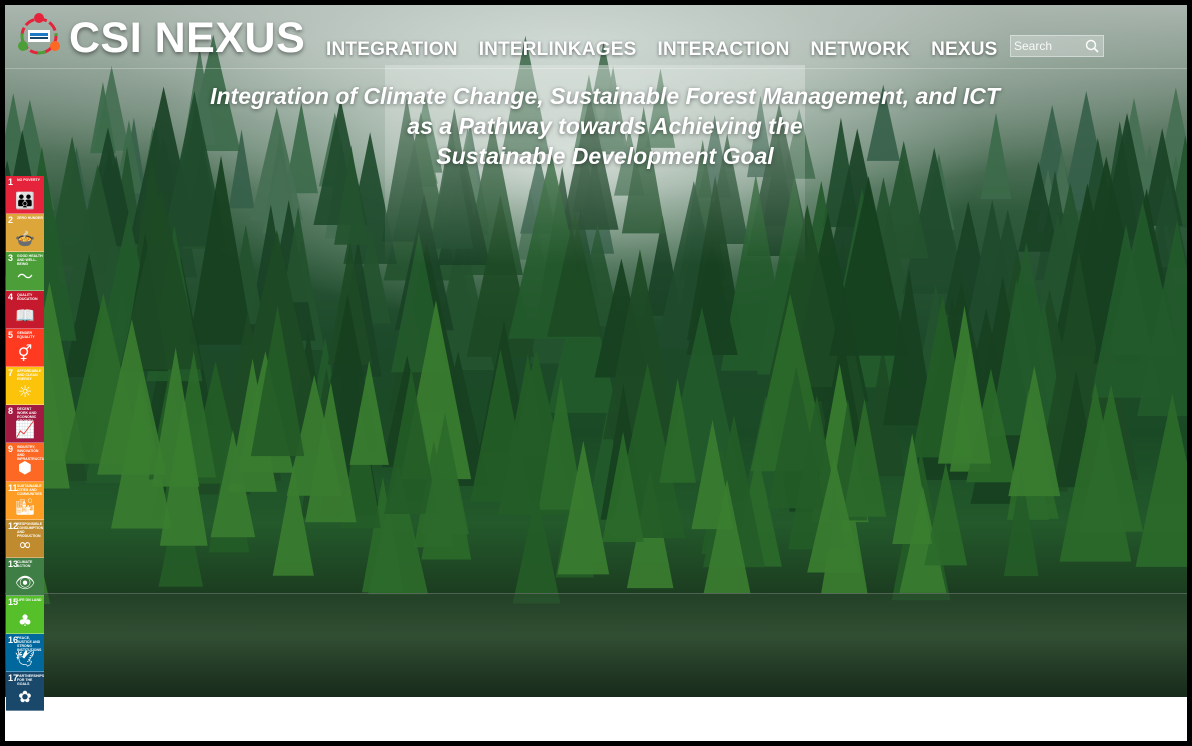 This screenshot has width=1192, height=746. What do you see at coordinates (11, 449) in the screenshot?
I see `sdg-number: 9` at bounding box center [11, 449].